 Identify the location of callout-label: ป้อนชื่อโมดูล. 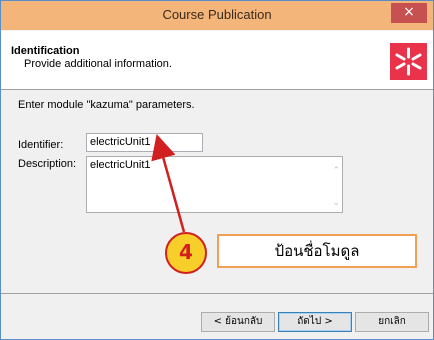
(317, 251).